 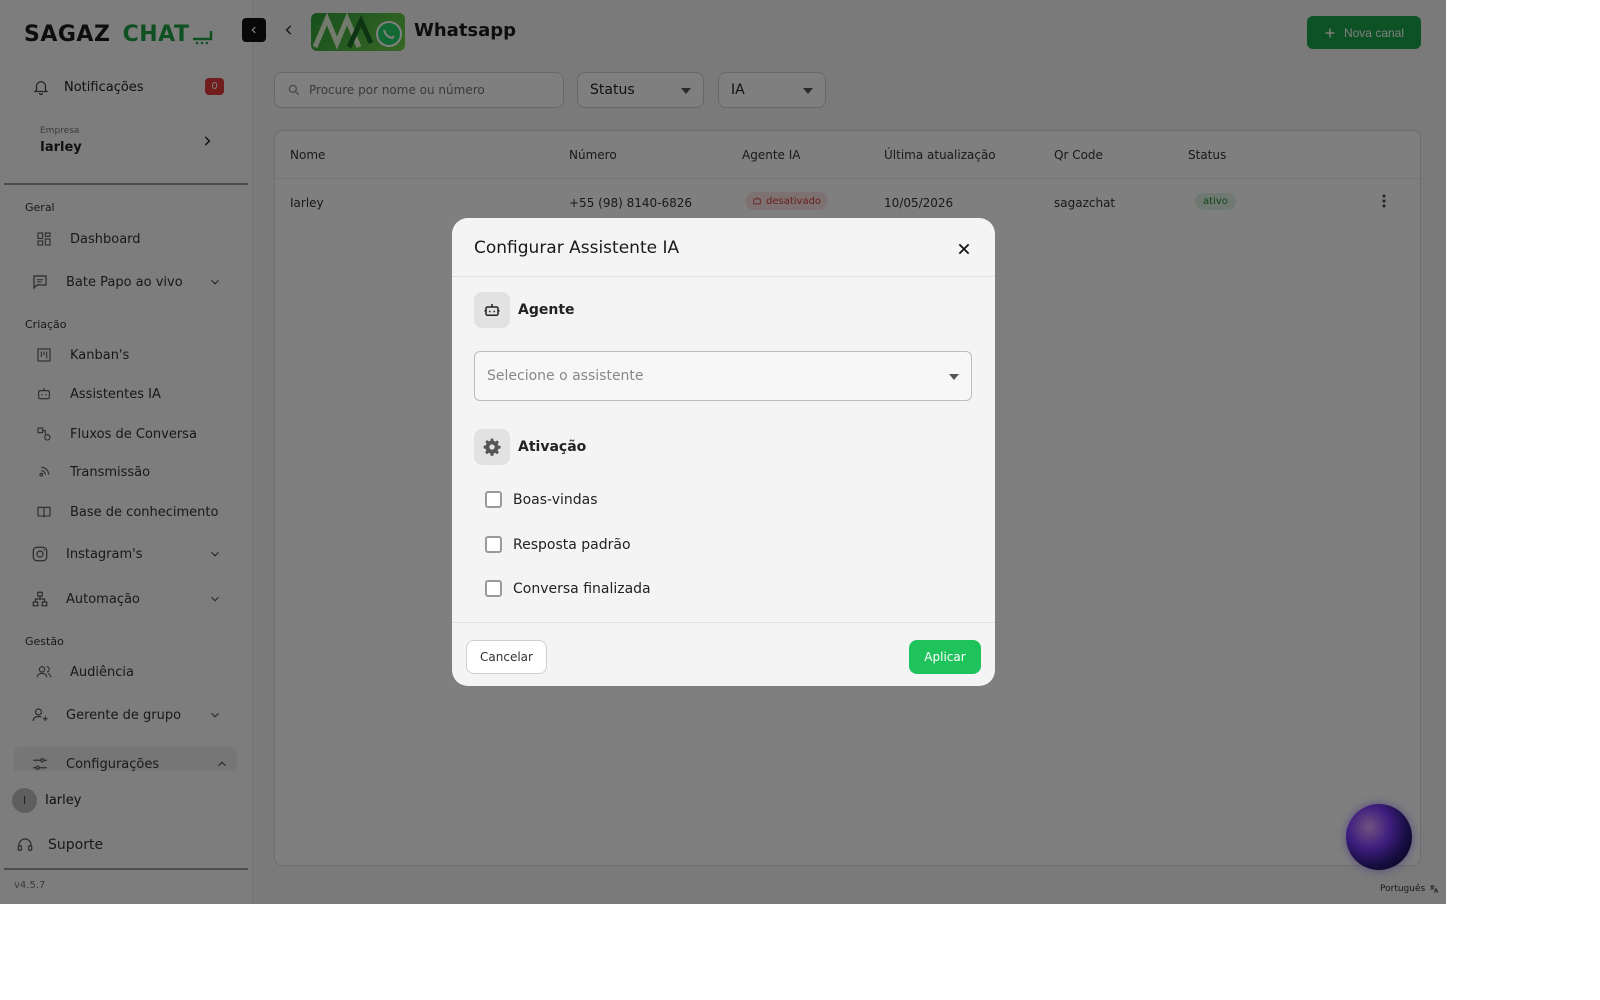 I want to click on close-icon, so click(x=964, y=249).